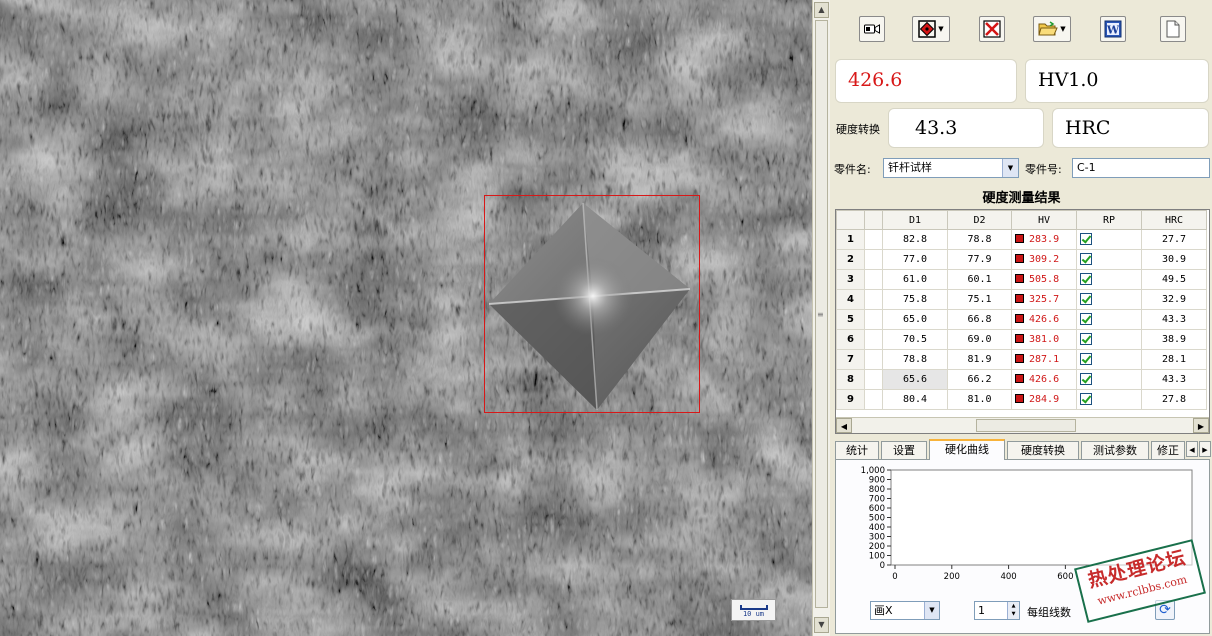 The image size is (1212, 636). Describe the element at coordinates (872, 29) in the screenshot. I see `camera-button` at that location.